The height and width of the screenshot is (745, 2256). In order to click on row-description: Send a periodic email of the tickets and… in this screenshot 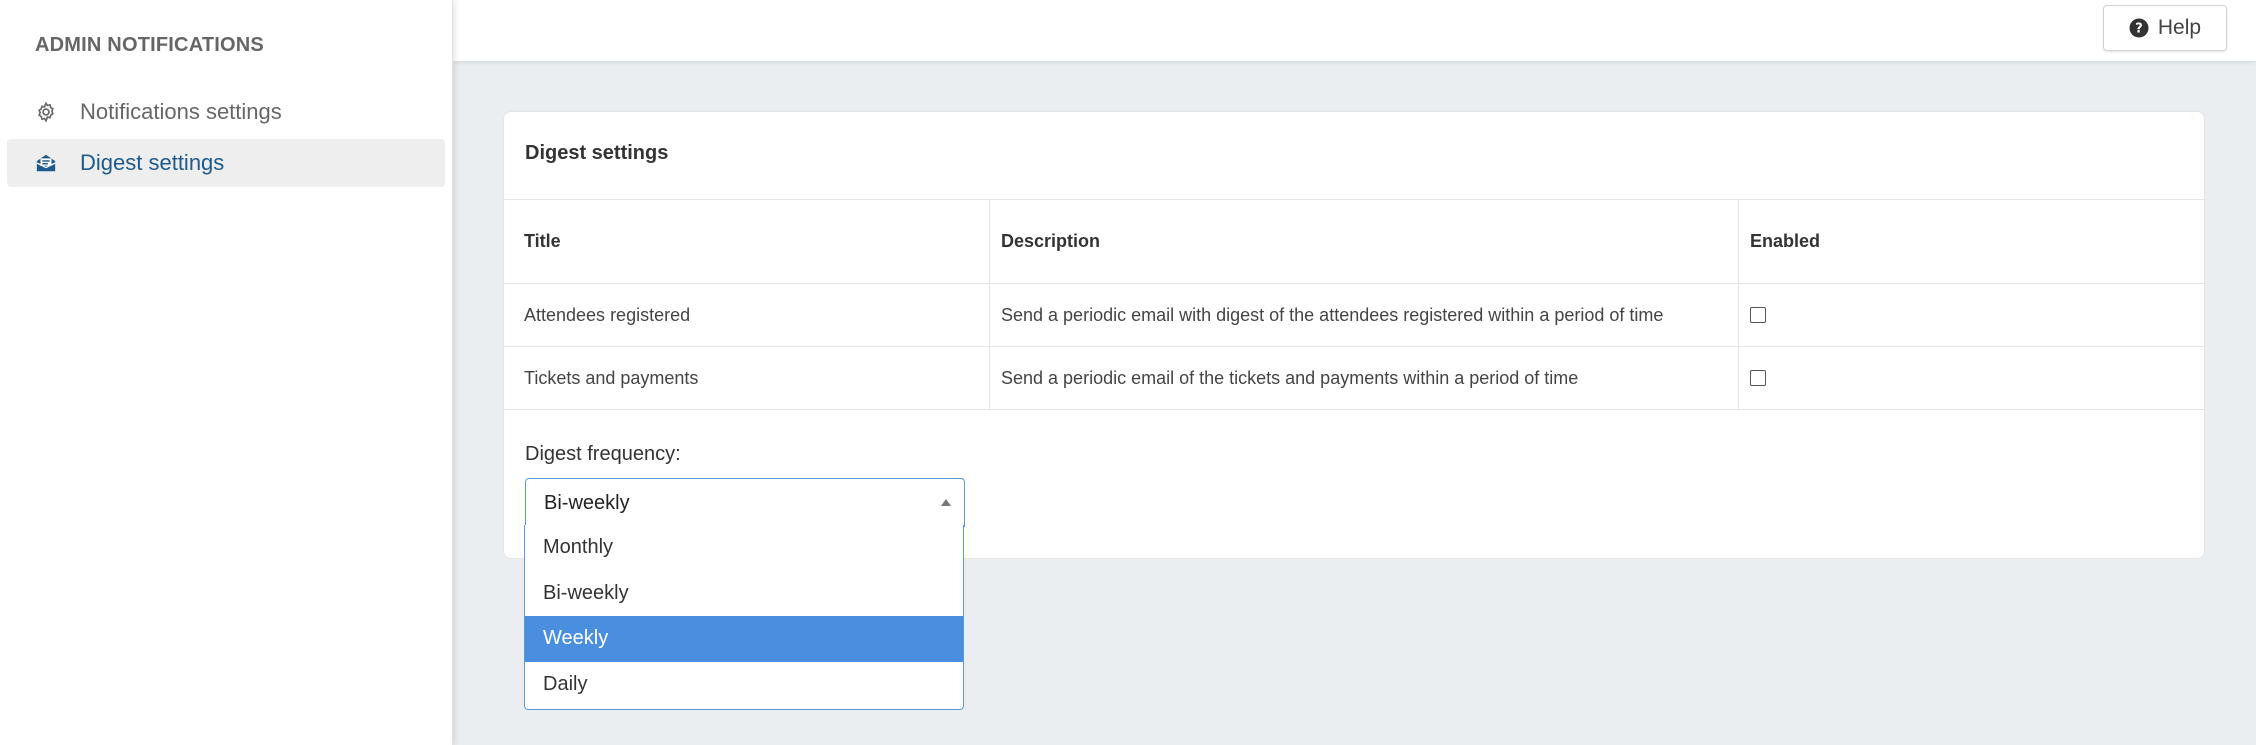, I will do `click(1363, 378)`.